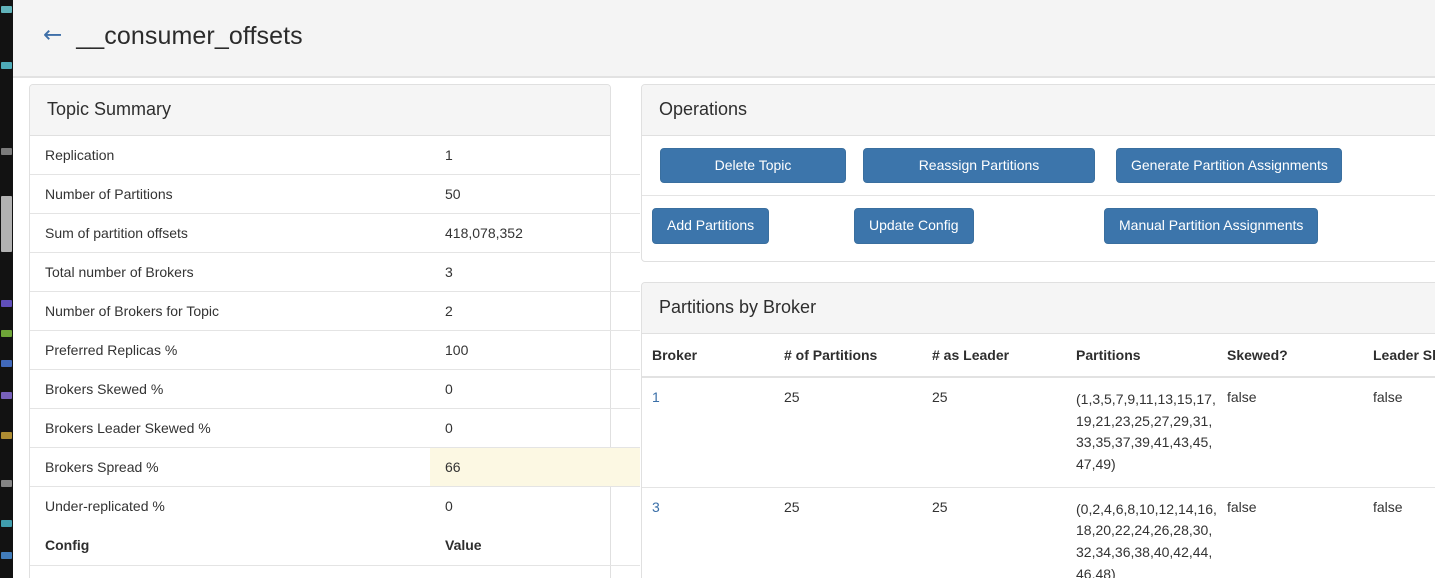 The height and width of the screenshot is (578, 1435). I want to click on op-cell-generate-assignments: Generate Partition Assignments, so click(1229, 166).